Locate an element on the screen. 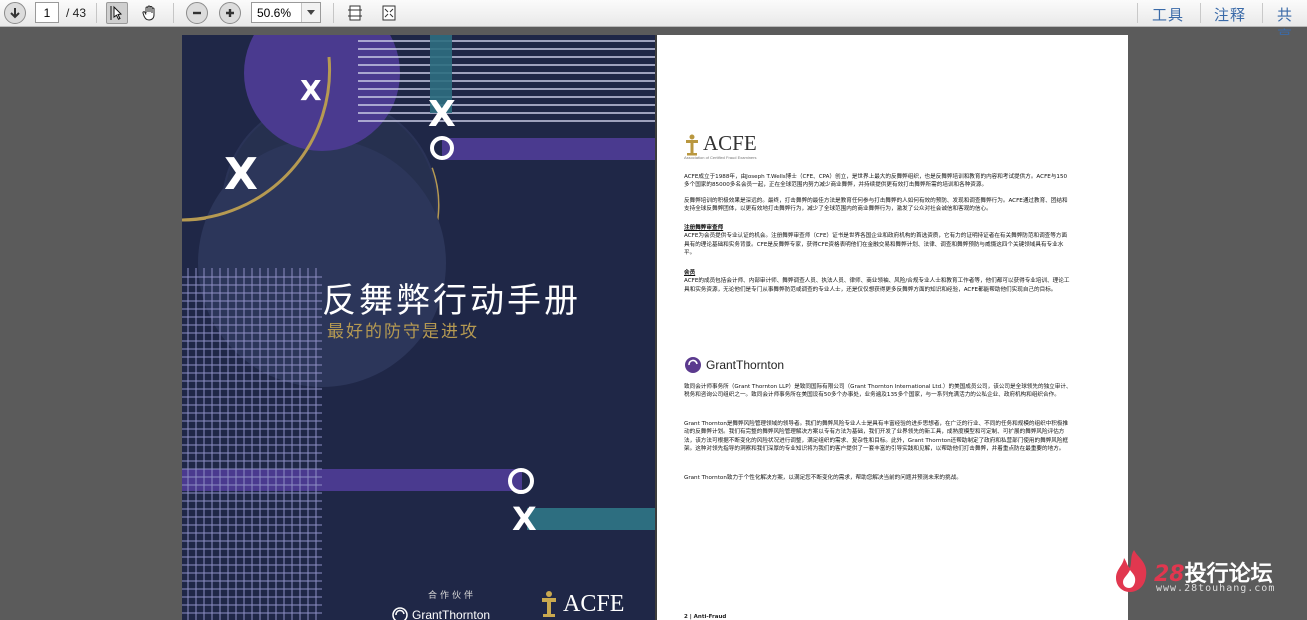 Image resolution: width=1307 pixels, height=620 pixels. acfe-tagline: Association of Certified Fraud Examiners is located at coordinates (720, 157).